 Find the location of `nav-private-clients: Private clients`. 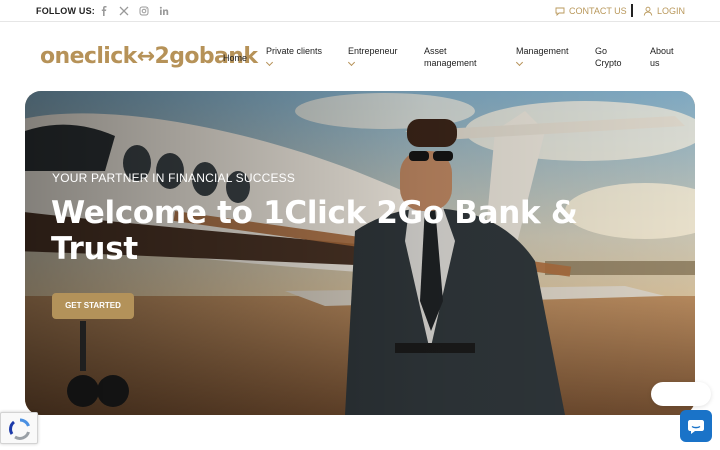

nav-private-clients: Private clients is located at coordinates (298, 56).